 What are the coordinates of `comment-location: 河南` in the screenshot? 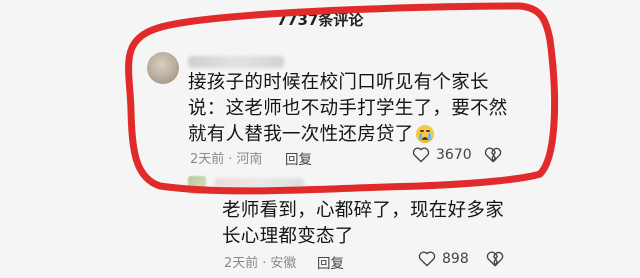 It's located at (249, 159).